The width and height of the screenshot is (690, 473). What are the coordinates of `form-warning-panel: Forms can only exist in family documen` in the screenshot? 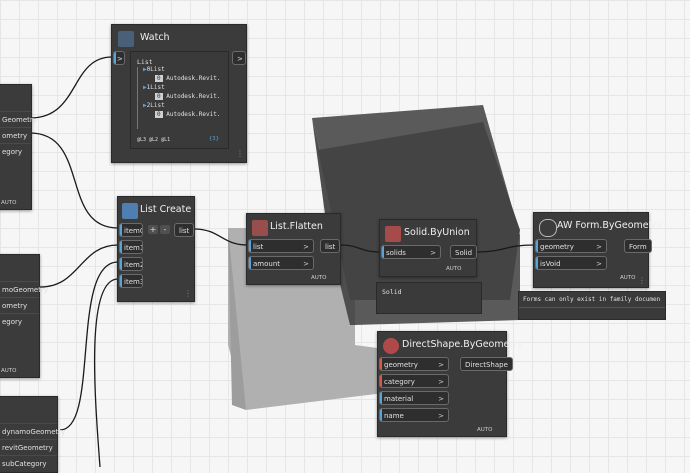 It's located at (592, 305).